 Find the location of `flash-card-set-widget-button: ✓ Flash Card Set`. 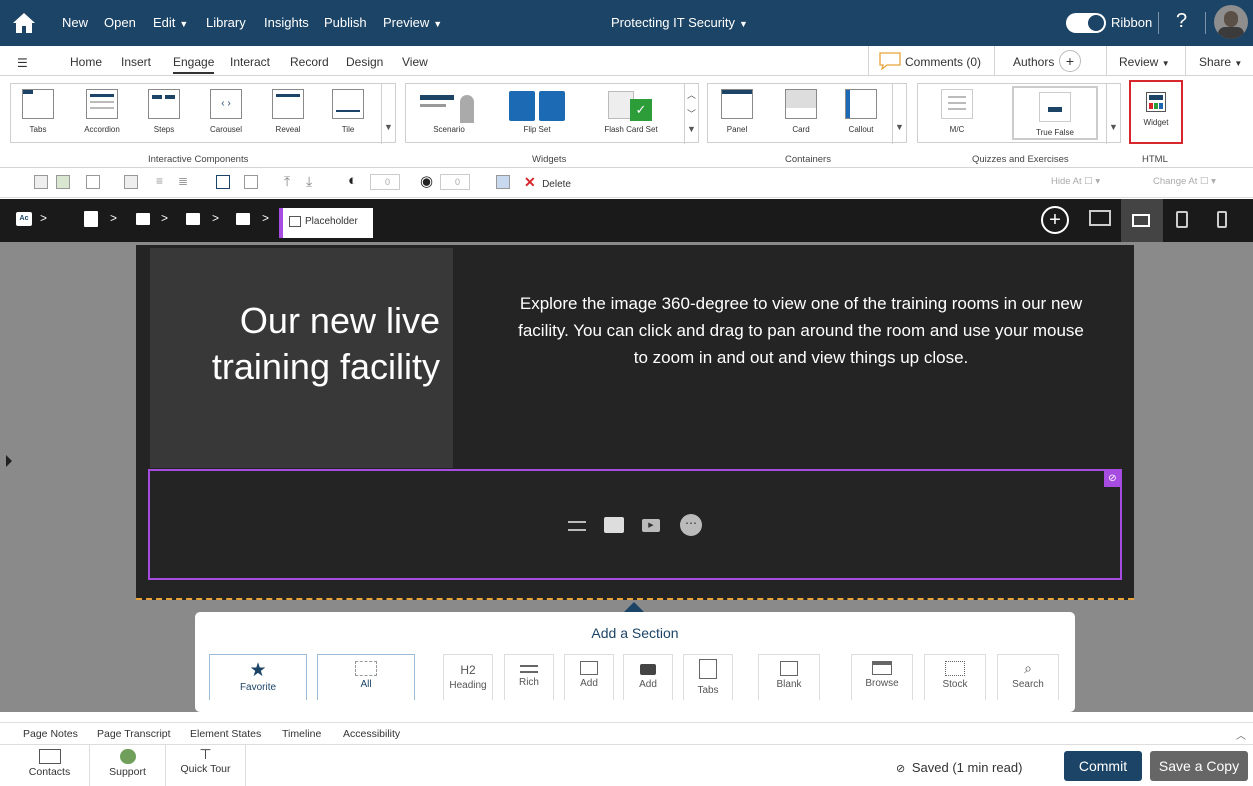

flash-card-set-widget-button: ✓ Flash Card Set is located at coordinates (631, 111).